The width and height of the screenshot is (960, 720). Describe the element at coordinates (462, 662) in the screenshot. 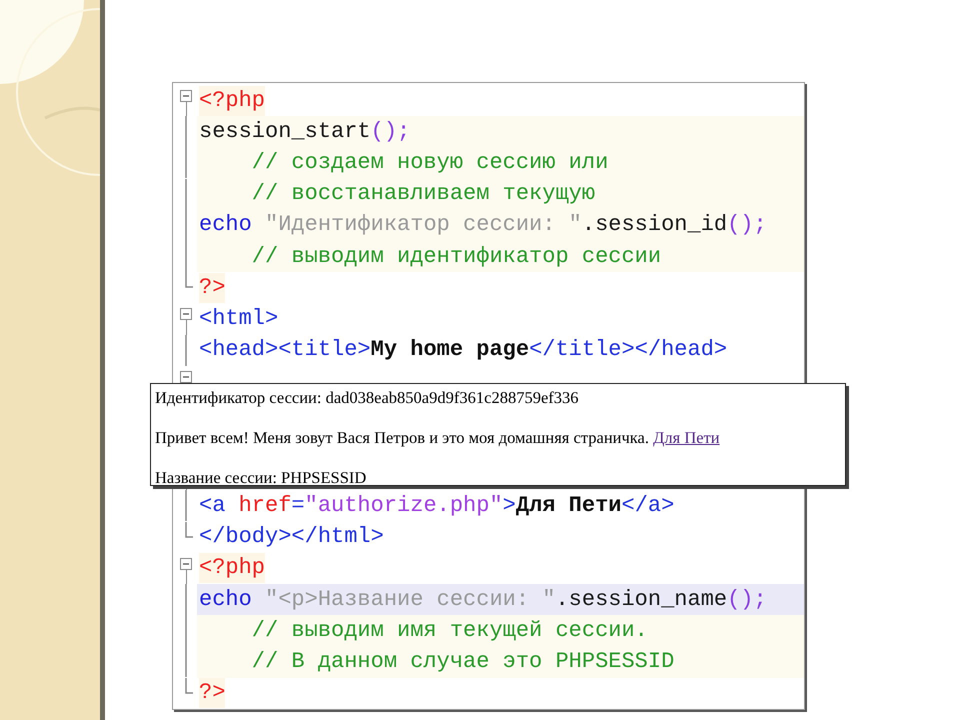

I see `code-line: // В данном случае это PHPSESSID` at that location.